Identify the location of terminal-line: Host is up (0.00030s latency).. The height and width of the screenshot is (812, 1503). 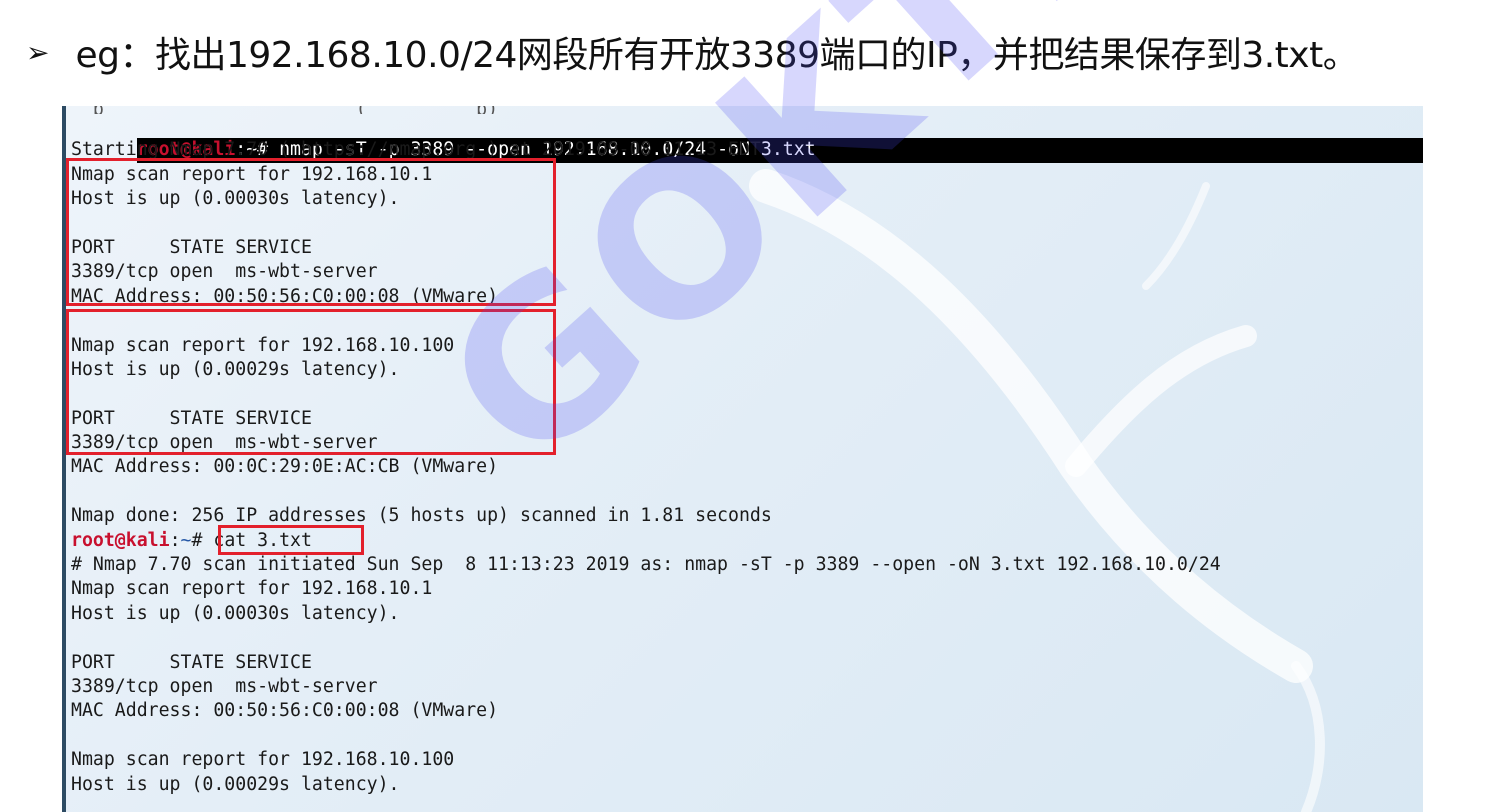
(235, 613).